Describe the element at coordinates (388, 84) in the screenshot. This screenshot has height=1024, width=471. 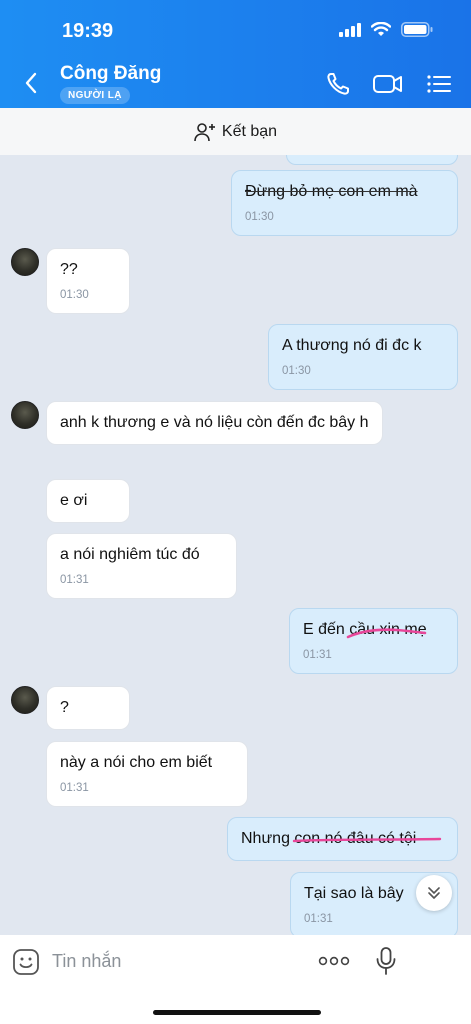
I see `video-call-icon` at that location.